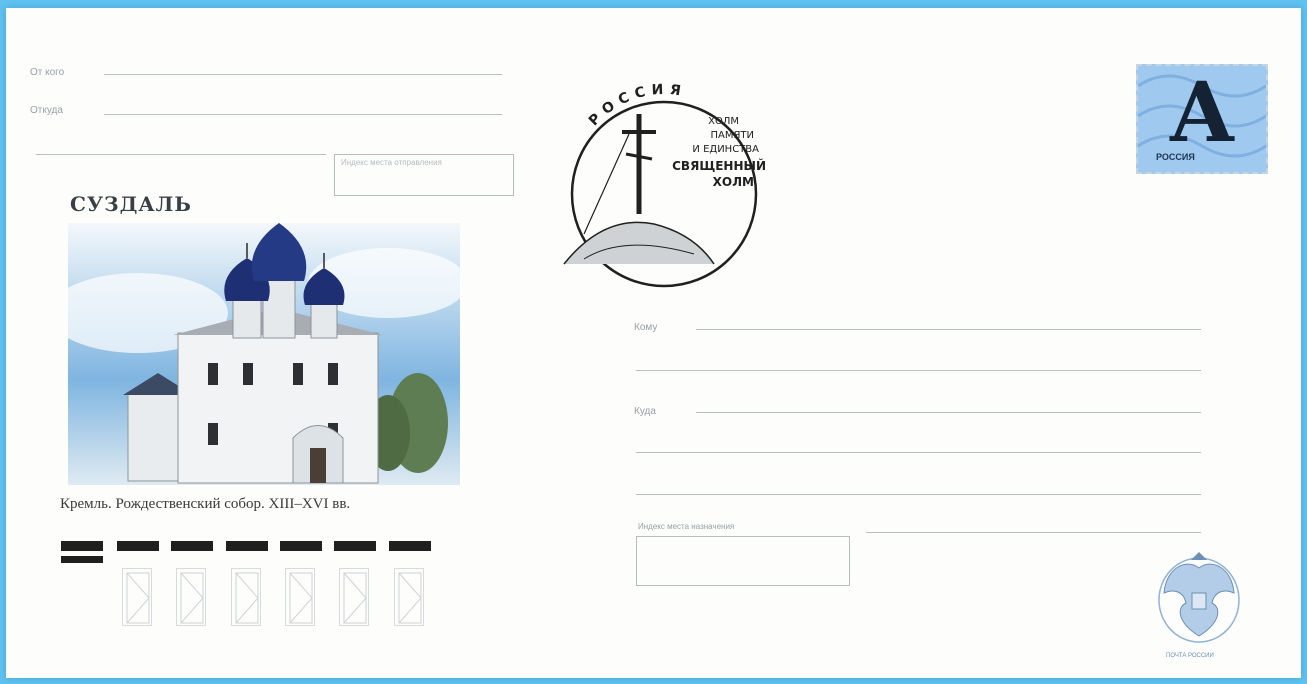 Image resolution: width=1307 pixels, height=684 pixels. I want to click on postmark-line-3: И ЕДИНСТВА, so click(725, 149).